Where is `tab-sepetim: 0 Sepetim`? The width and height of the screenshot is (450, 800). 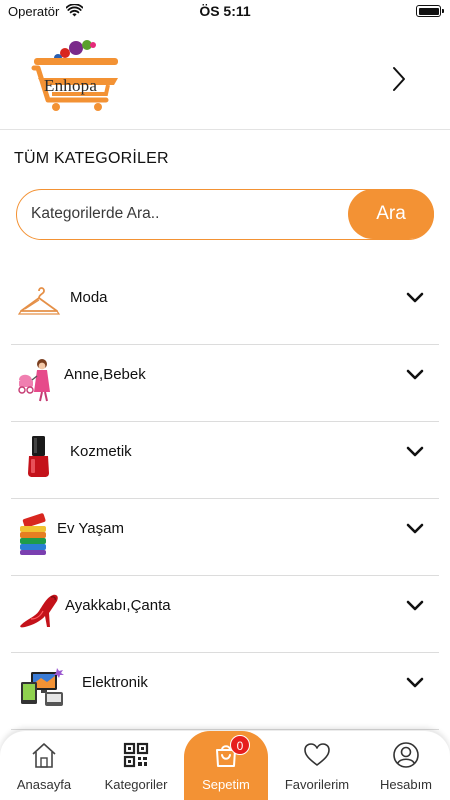 tab-sepetim: 0 Sepetim is located at coordinates (226, 765).